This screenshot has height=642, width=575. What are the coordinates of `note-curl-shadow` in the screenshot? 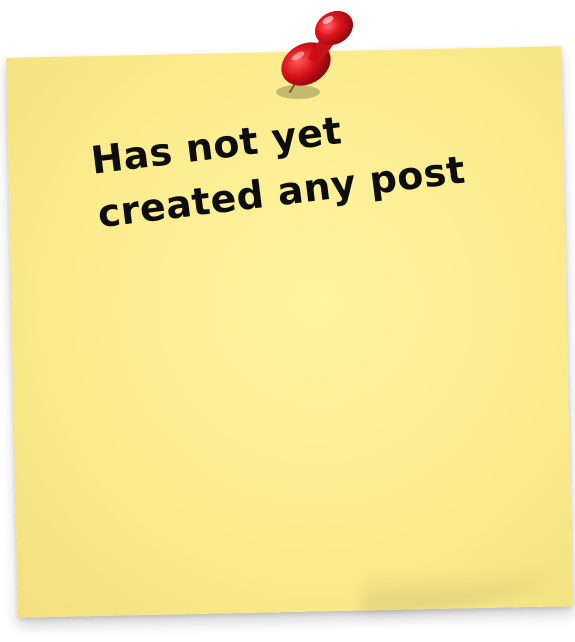 It's located at (462, 590).